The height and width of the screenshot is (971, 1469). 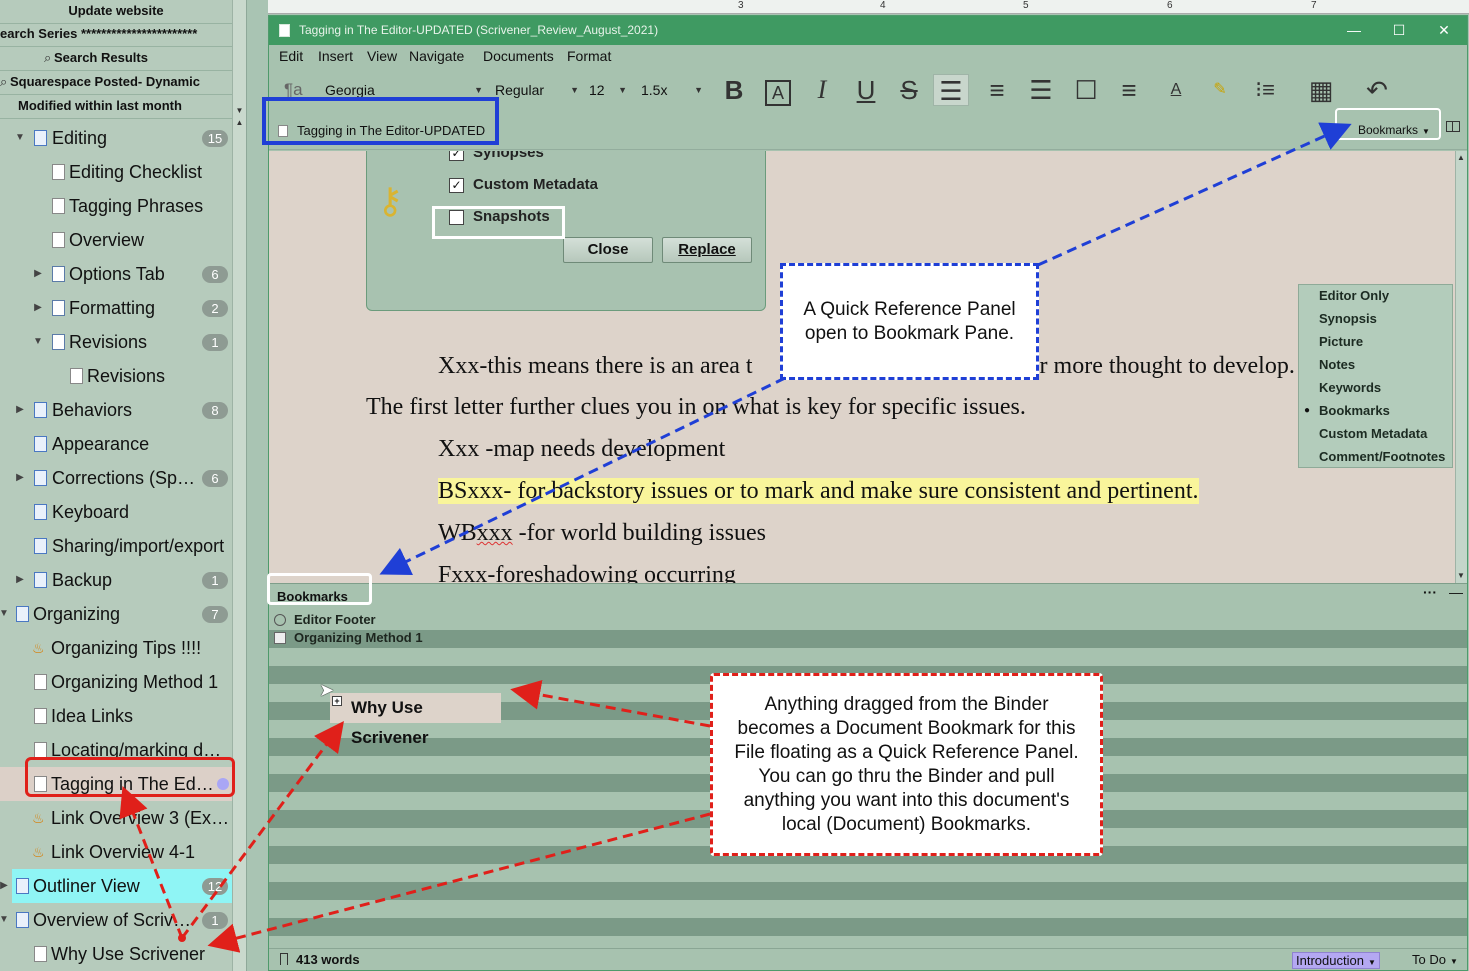 What do you see at coordinates (116, 648) in the screenshot?
I see `binder-item-organizing-tips: ♨ Organizing Tips !!!!` at bounding box center [116, 648].